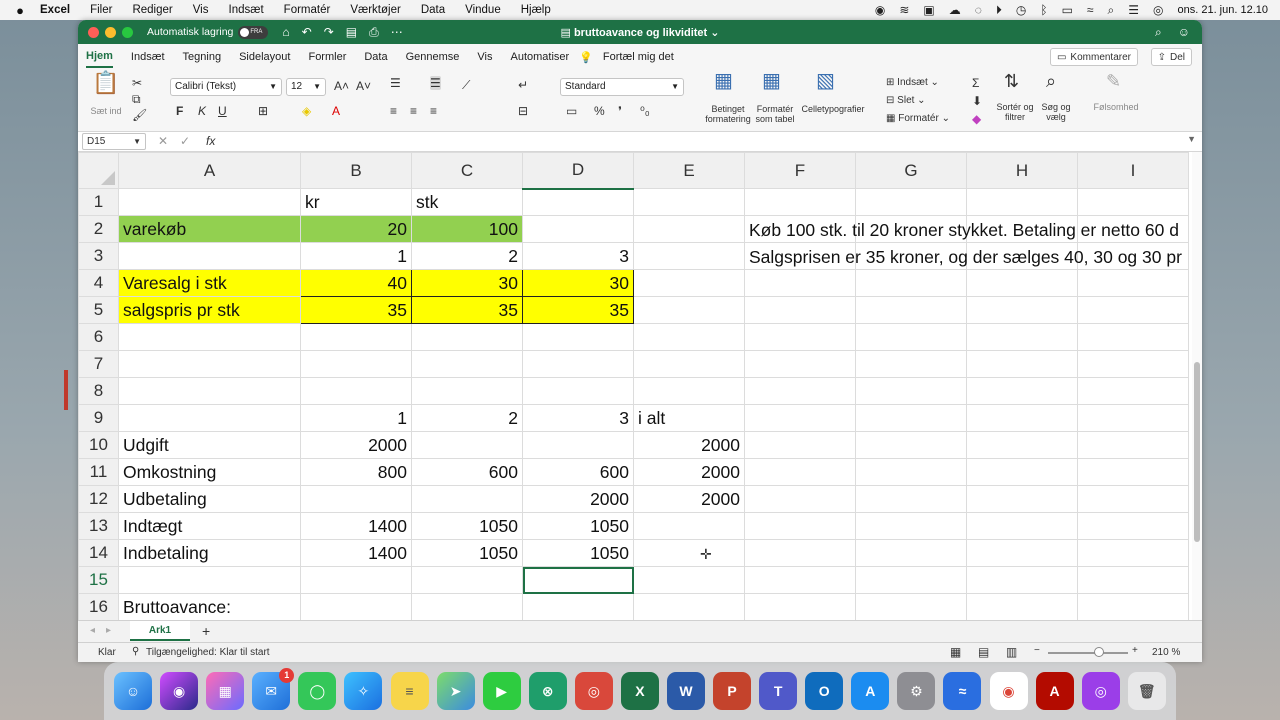  Describe the element at coordinates (1093, 57) in the screenshot. I see `comments-button: ▭ Kommentarer` at that location.